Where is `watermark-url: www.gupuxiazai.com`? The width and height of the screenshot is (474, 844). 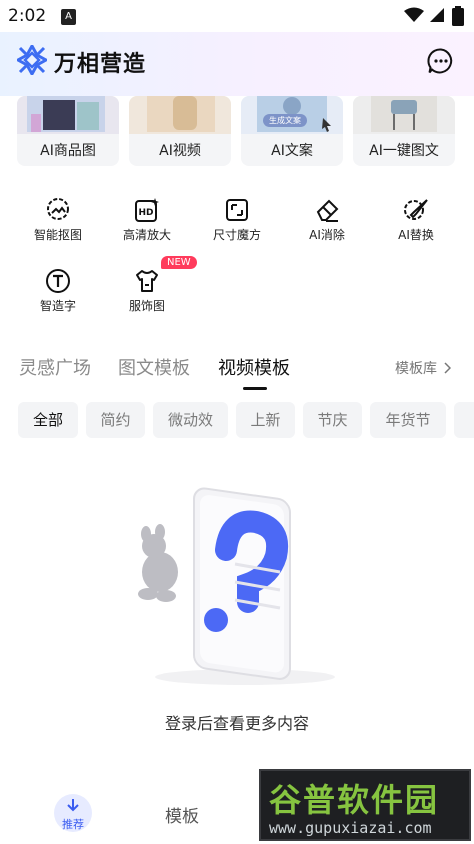
watermark-url: www.gupuxiazai.com is located at coordinates (350, 828).